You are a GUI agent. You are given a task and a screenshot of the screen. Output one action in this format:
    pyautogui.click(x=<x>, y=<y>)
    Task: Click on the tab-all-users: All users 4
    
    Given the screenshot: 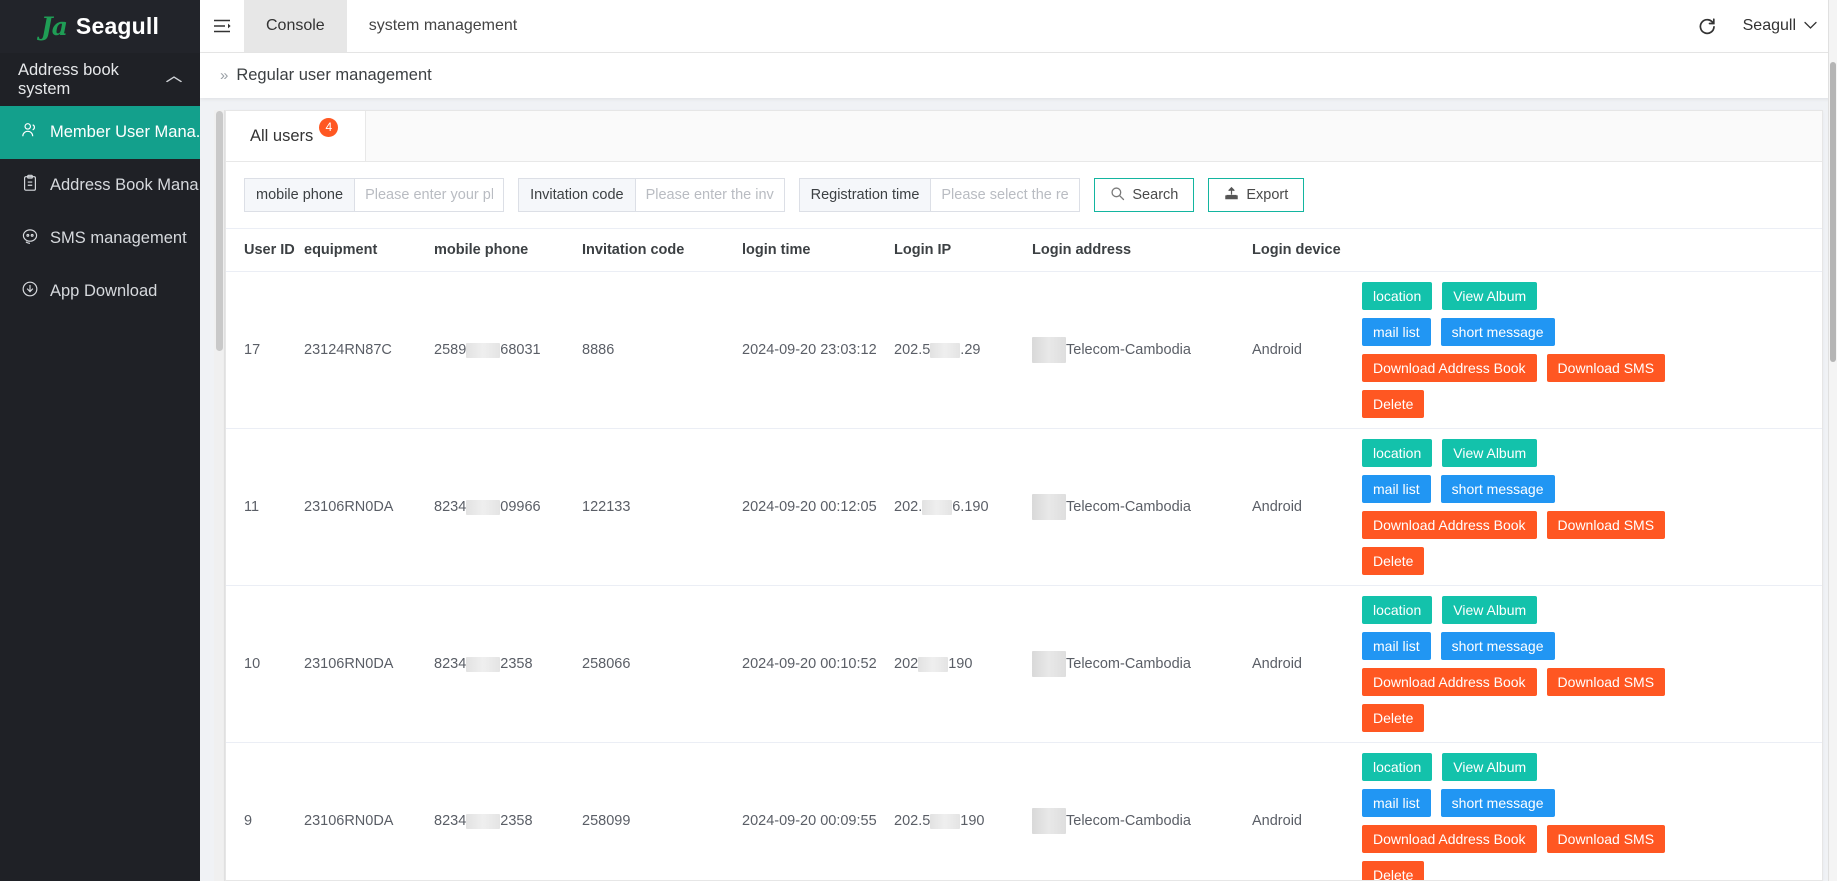 What is the action you would take?
    pyautogui.click(x=296, y=136)
    